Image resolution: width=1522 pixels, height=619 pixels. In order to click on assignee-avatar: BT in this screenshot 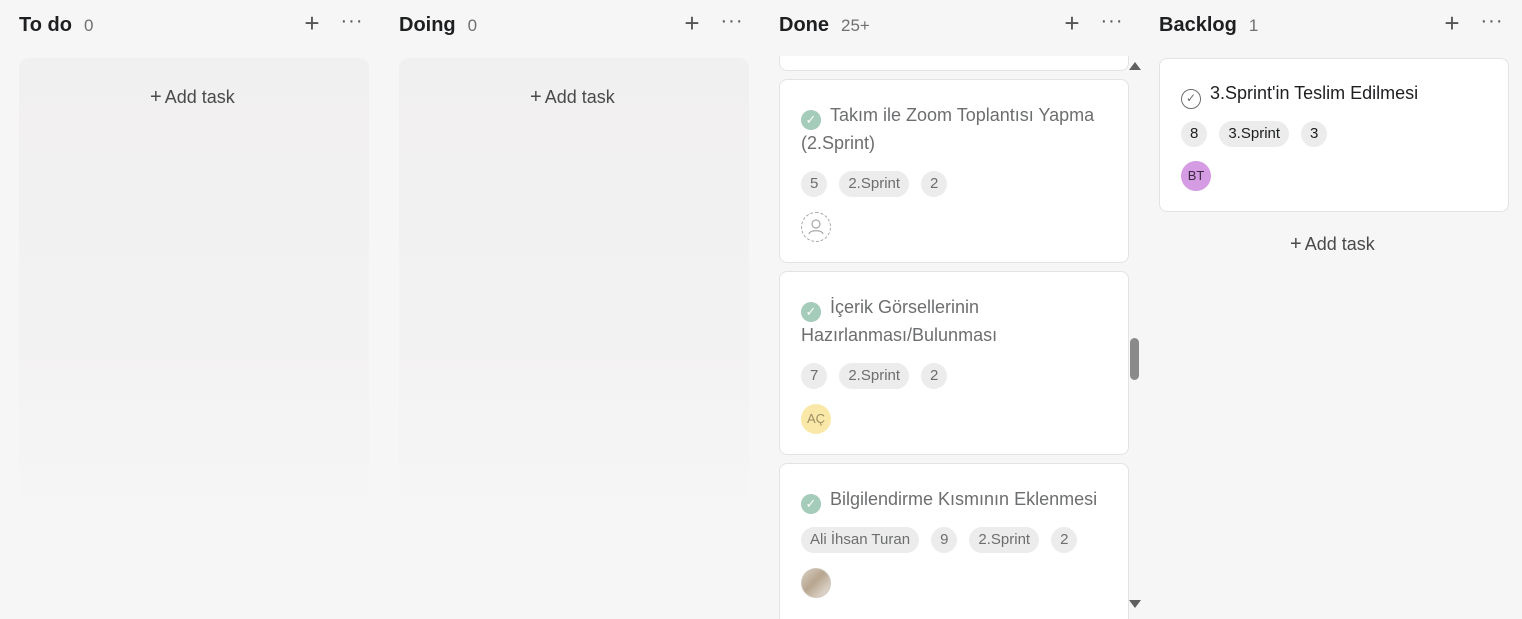, I will do `click(1196, 176)`.